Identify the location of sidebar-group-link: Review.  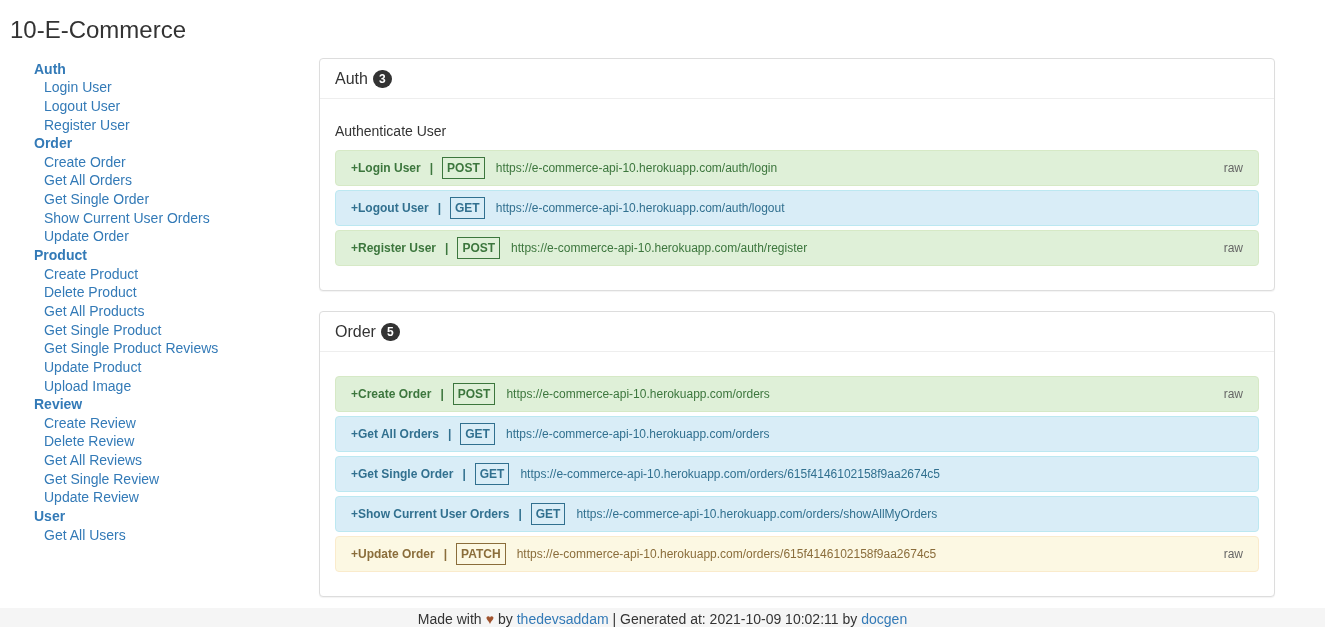
(176, 404).